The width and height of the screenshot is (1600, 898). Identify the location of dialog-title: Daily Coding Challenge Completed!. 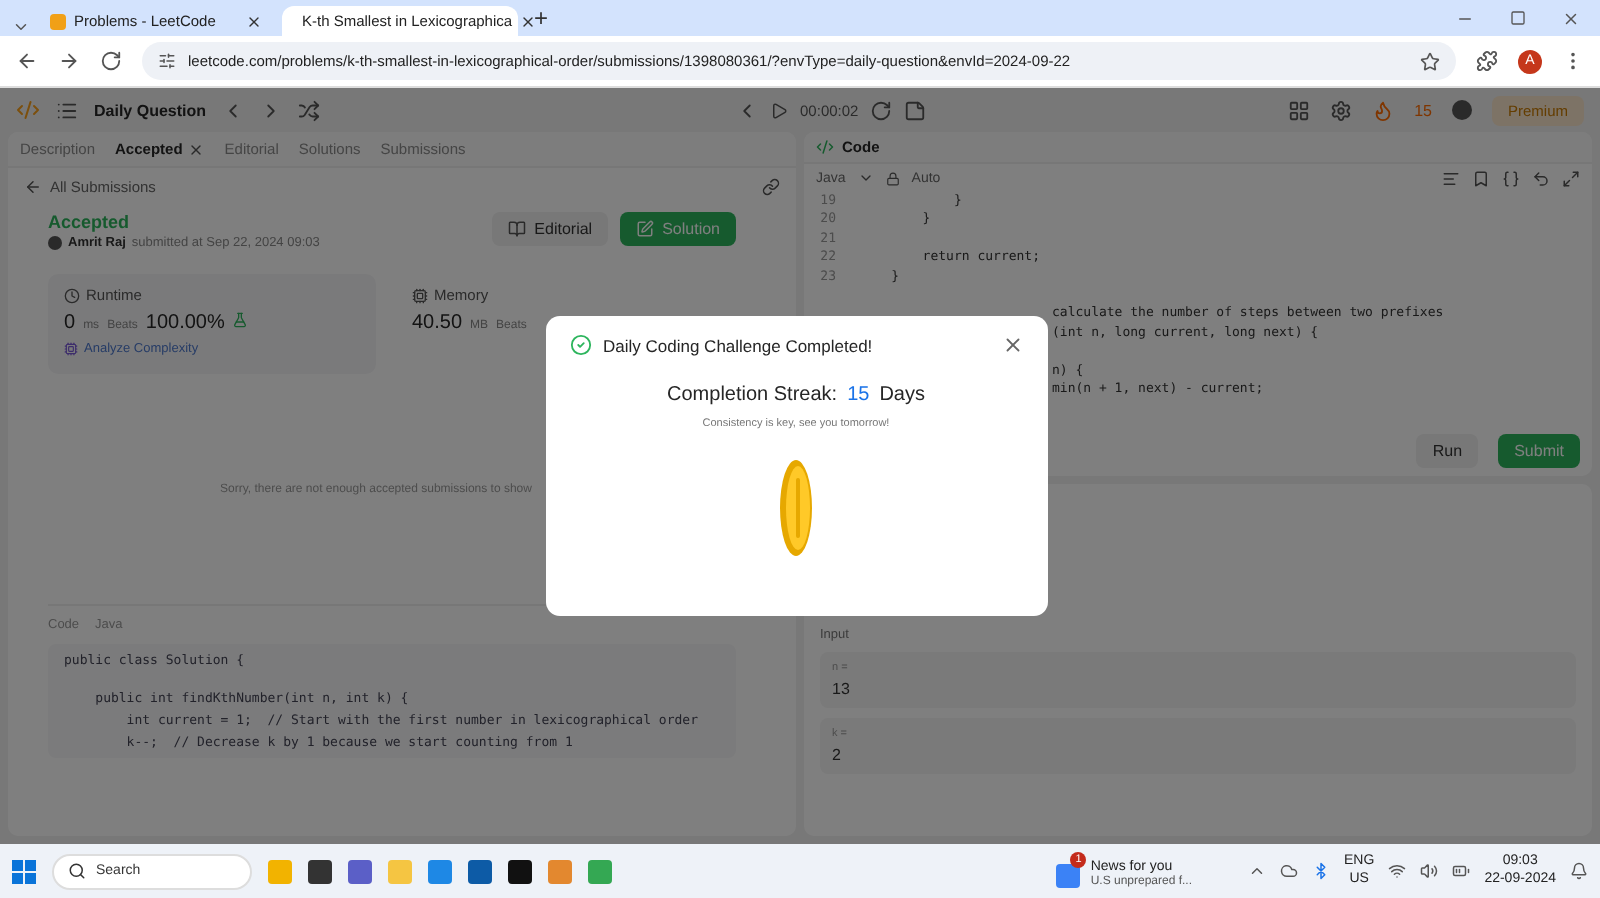
(739, 345).